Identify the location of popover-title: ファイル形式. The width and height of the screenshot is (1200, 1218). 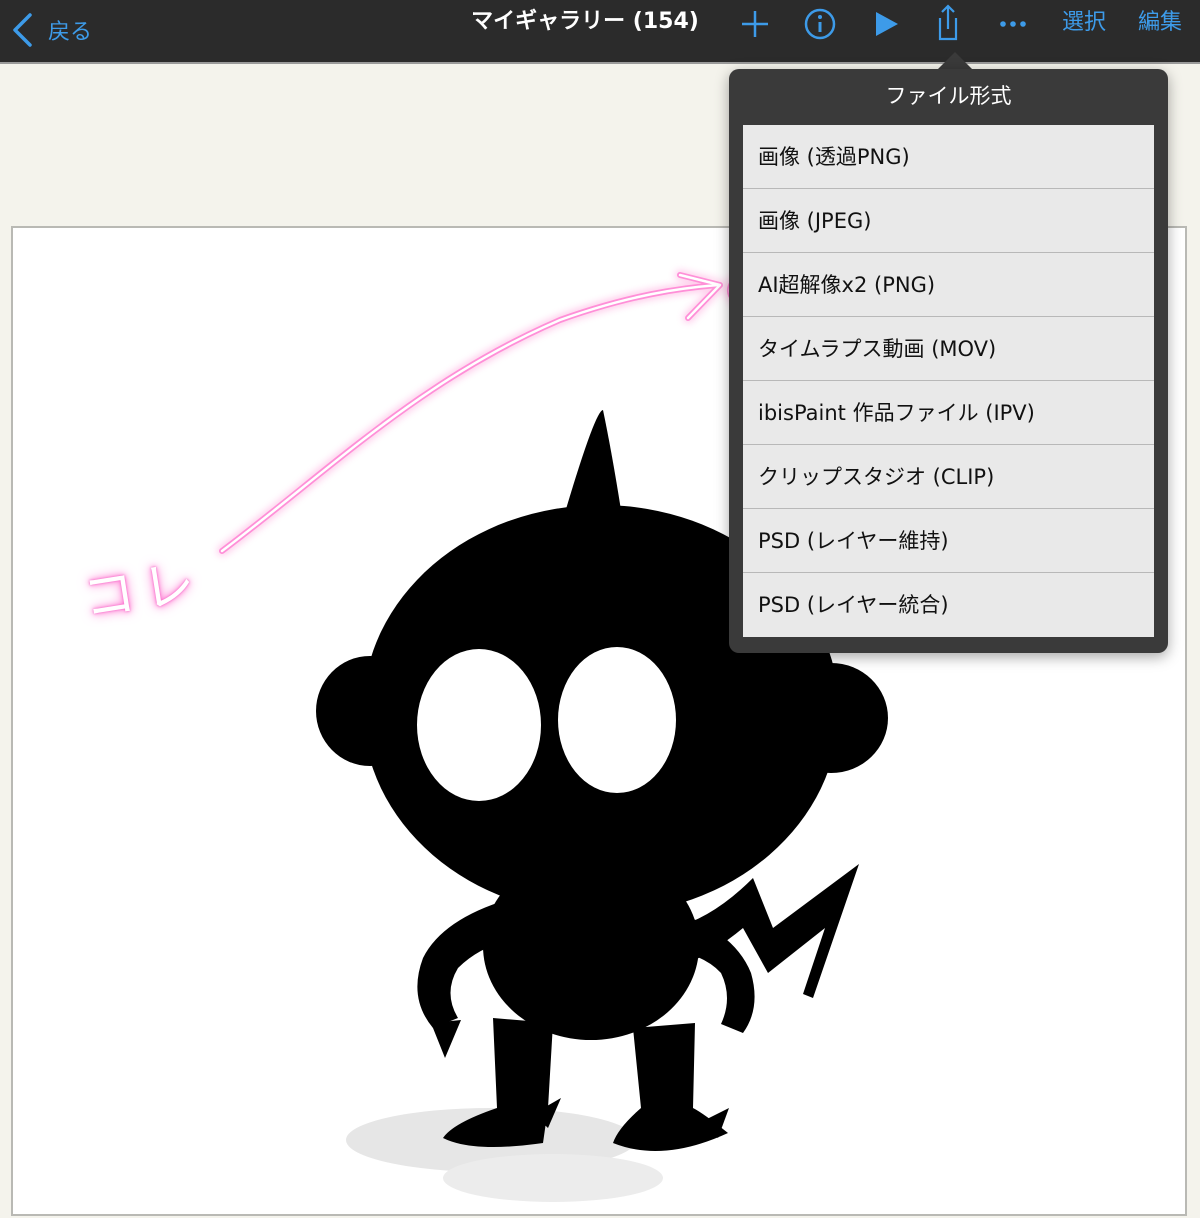
(948, 96).